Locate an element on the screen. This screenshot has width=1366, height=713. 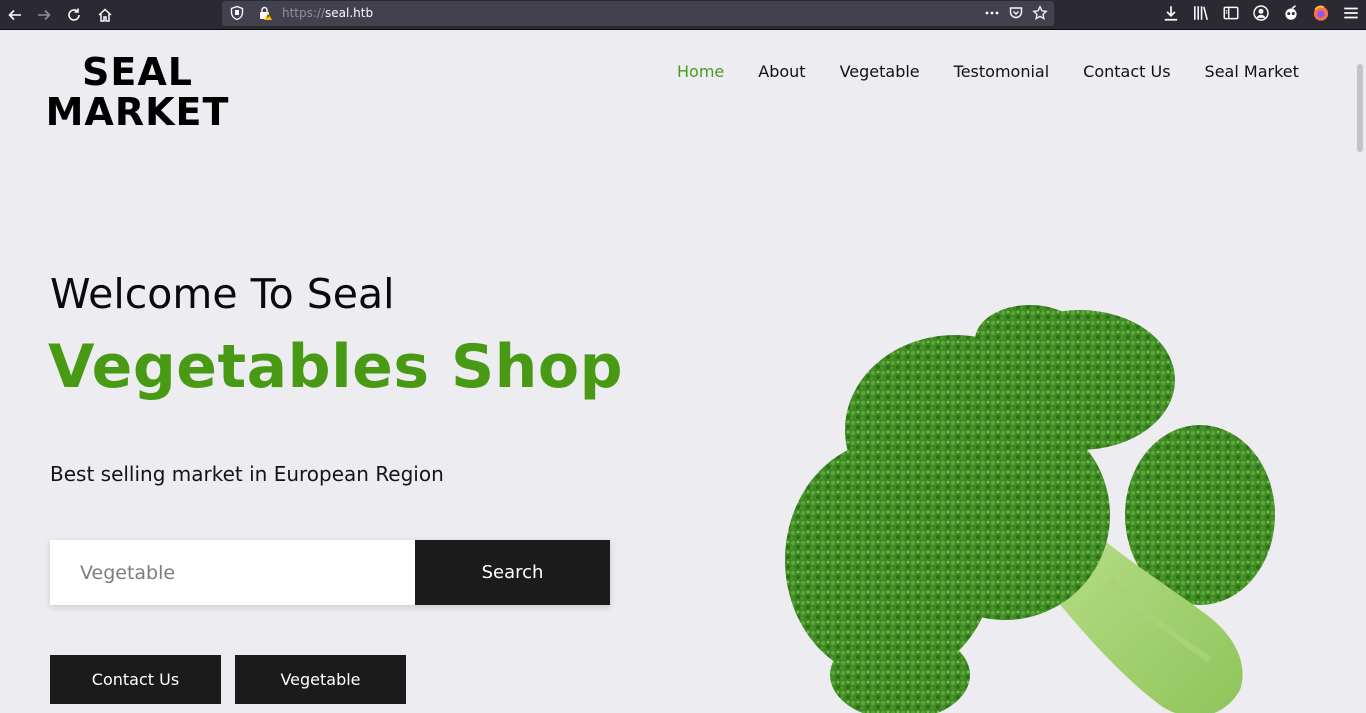
nav-about: About is located at coordinates (781, 71).